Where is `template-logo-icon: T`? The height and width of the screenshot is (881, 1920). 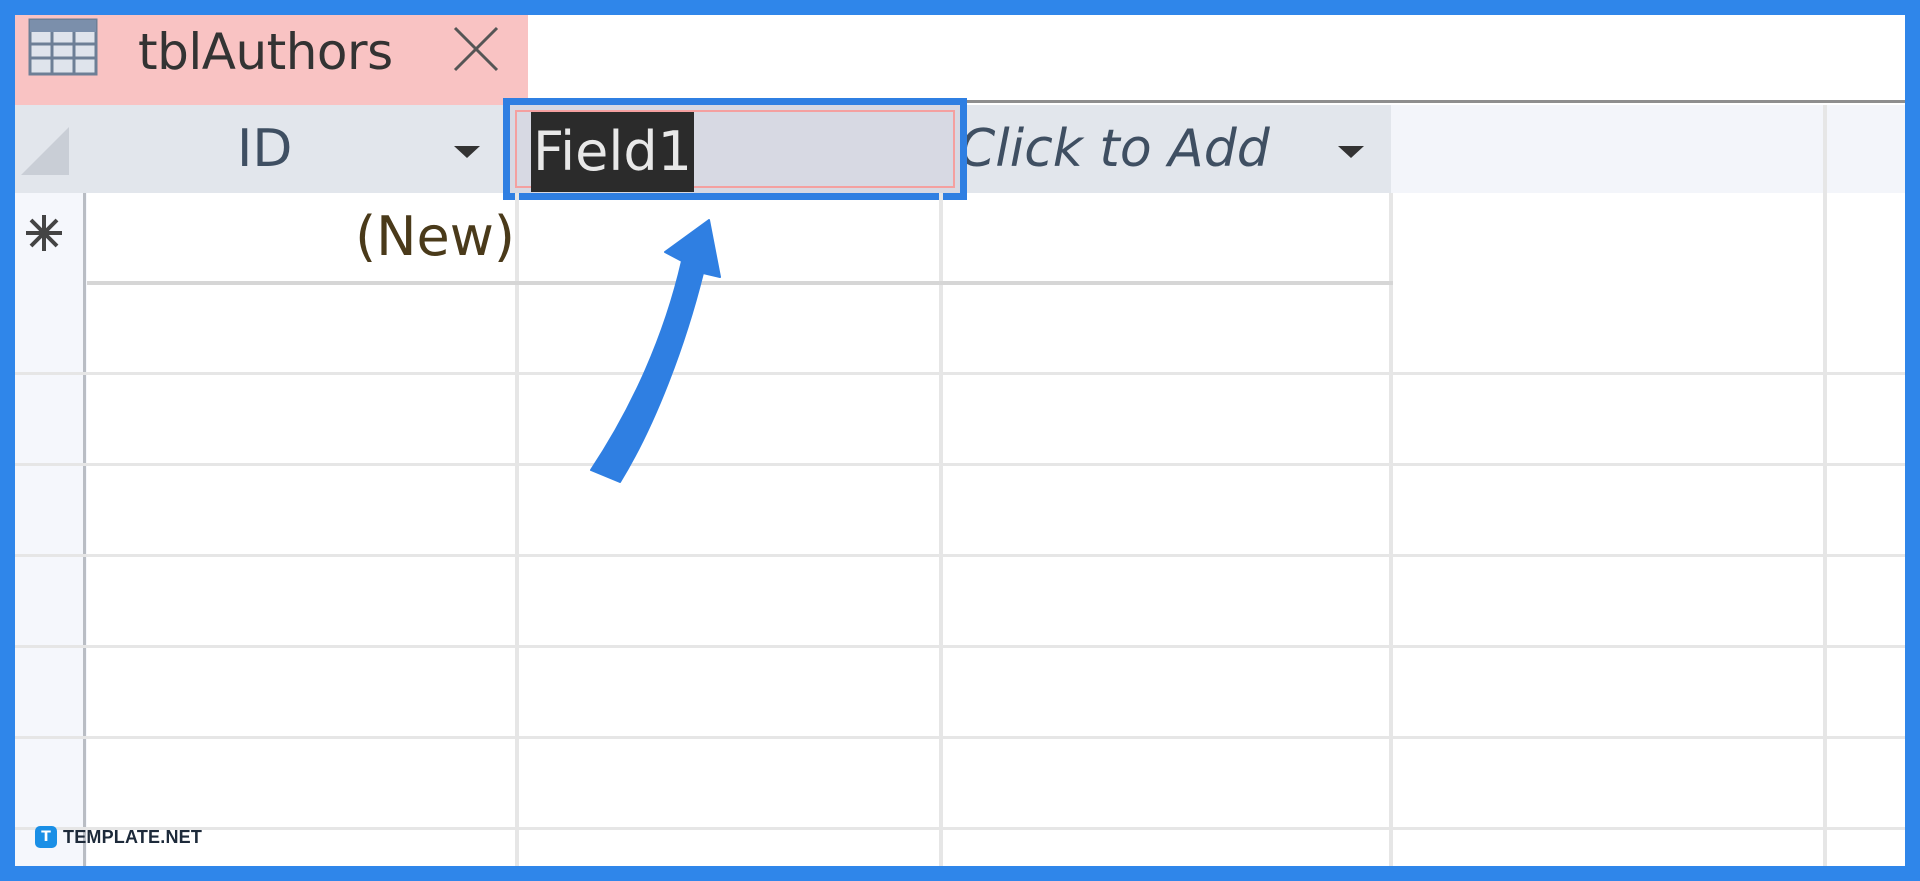 template-logo-icon: T is located at coordinates (46, 837).